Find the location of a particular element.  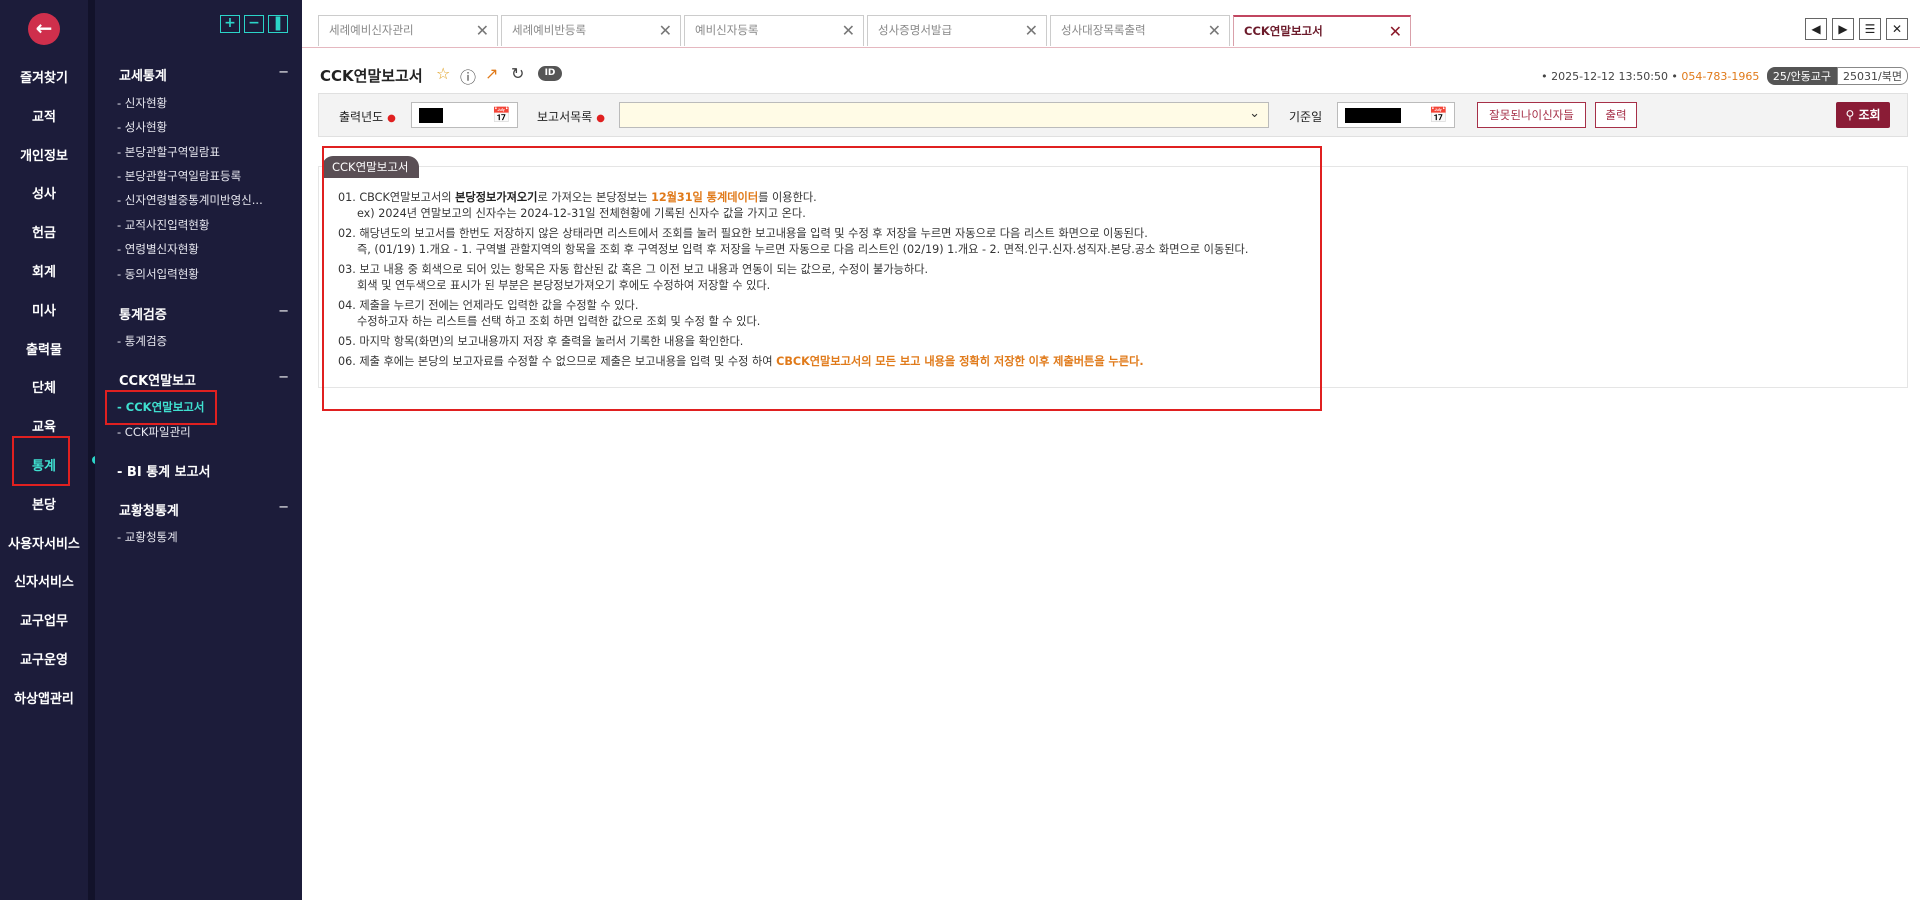

nav-item-user-service: 사용자서비스 is located at coordinates (44, 545).